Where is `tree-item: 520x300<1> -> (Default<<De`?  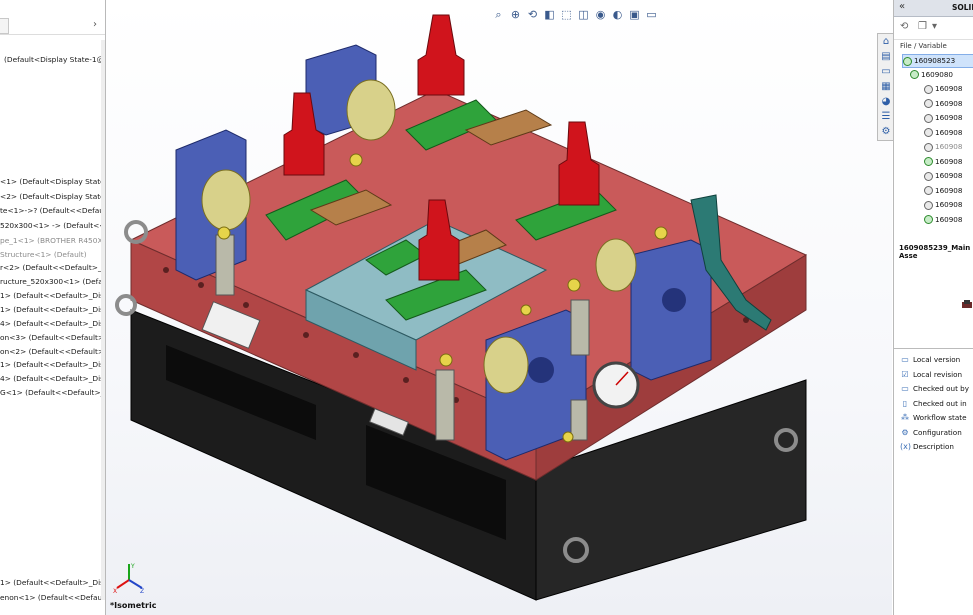
tree-item: 520x300<1> -> (Default<<De is located at coordinates (52, 226).